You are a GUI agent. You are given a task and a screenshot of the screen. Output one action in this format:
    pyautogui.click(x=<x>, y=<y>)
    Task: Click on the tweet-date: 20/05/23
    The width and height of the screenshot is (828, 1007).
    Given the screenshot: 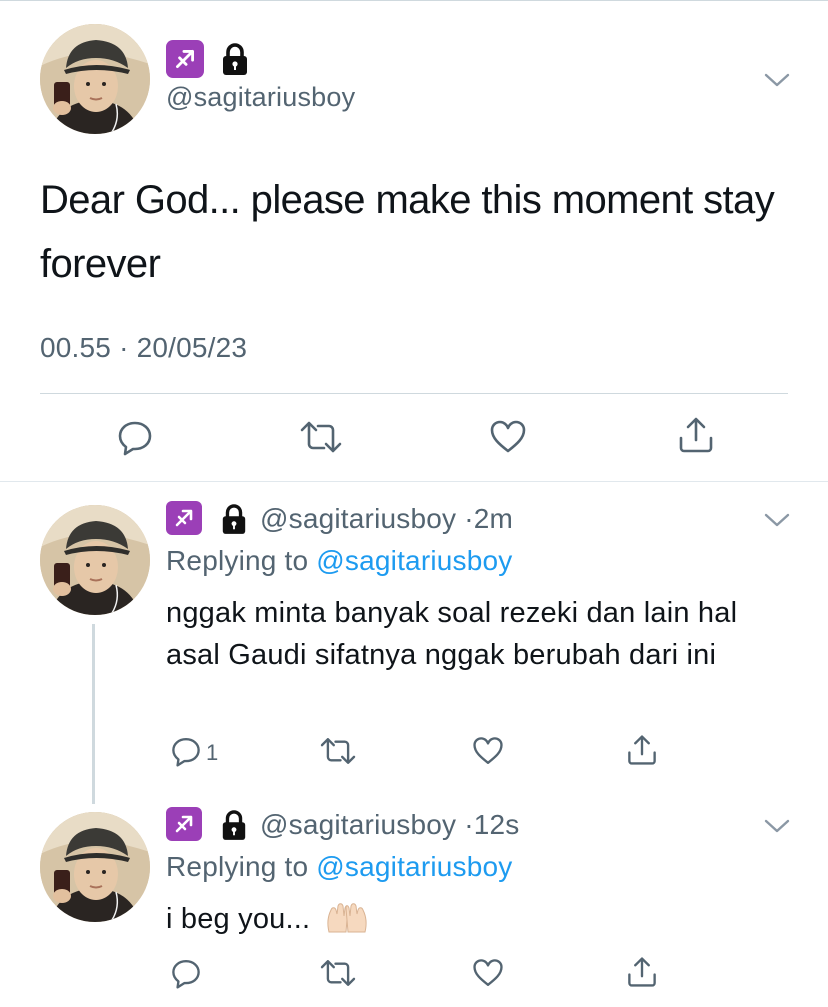 What is the action you would take?
    pyautogui.click(x=192, y=347)
    